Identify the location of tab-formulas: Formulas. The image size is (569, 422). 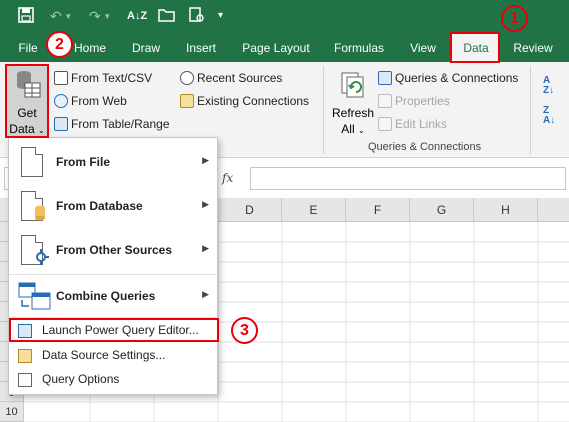
(359, 48).